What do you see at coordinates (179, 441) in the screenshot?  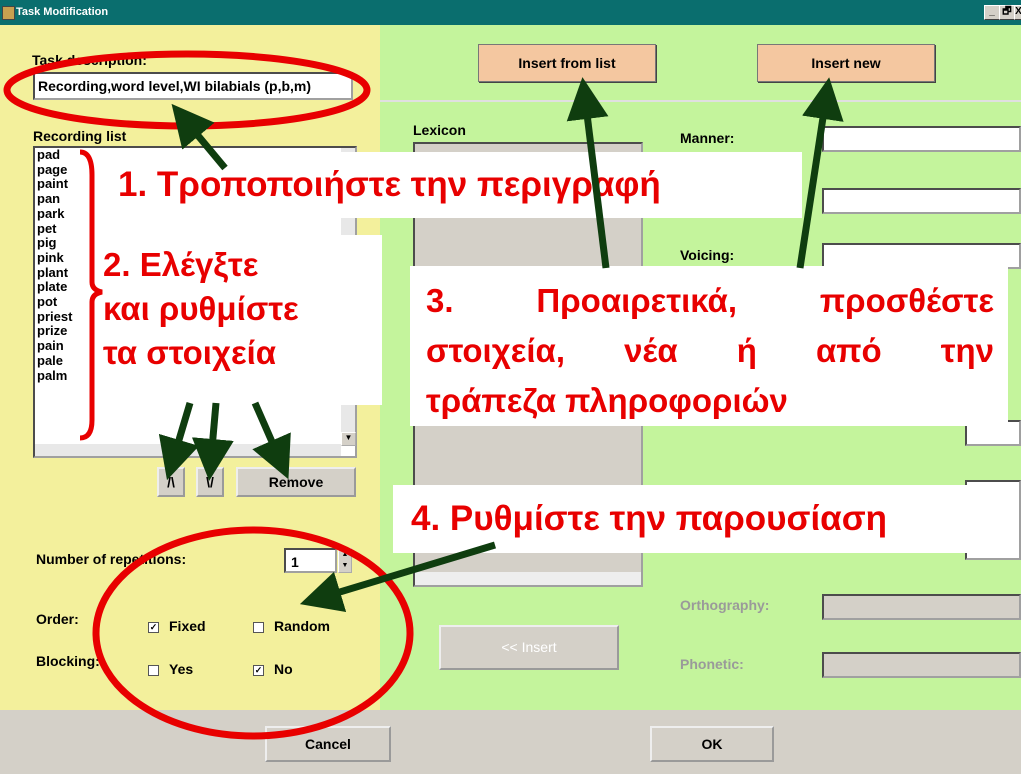 I see `arrow-to-up-button` at bounding box center [179, 441].